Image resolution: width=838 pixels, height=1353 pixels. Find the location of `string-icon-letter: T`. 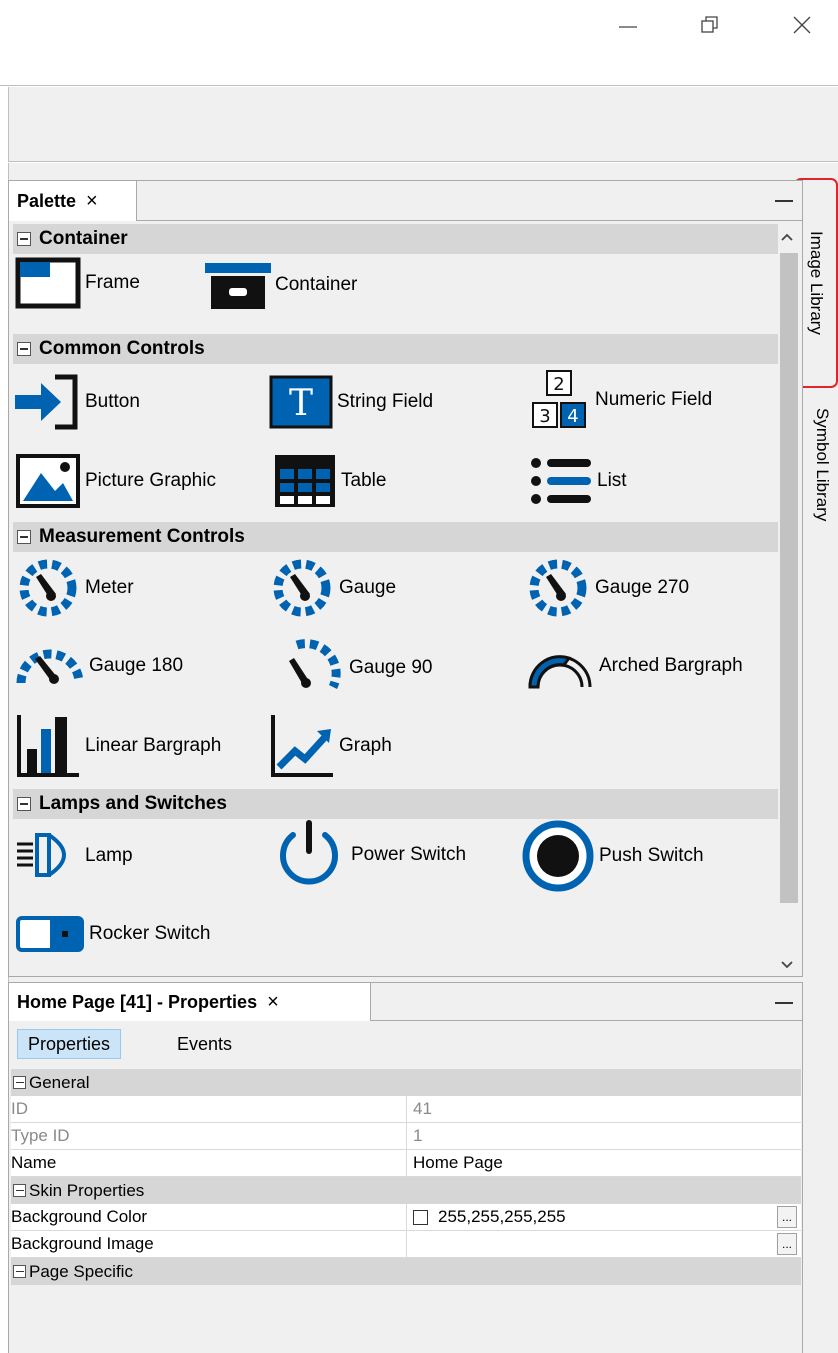

string-icon-letter: T is located at coordinates (301, 403).